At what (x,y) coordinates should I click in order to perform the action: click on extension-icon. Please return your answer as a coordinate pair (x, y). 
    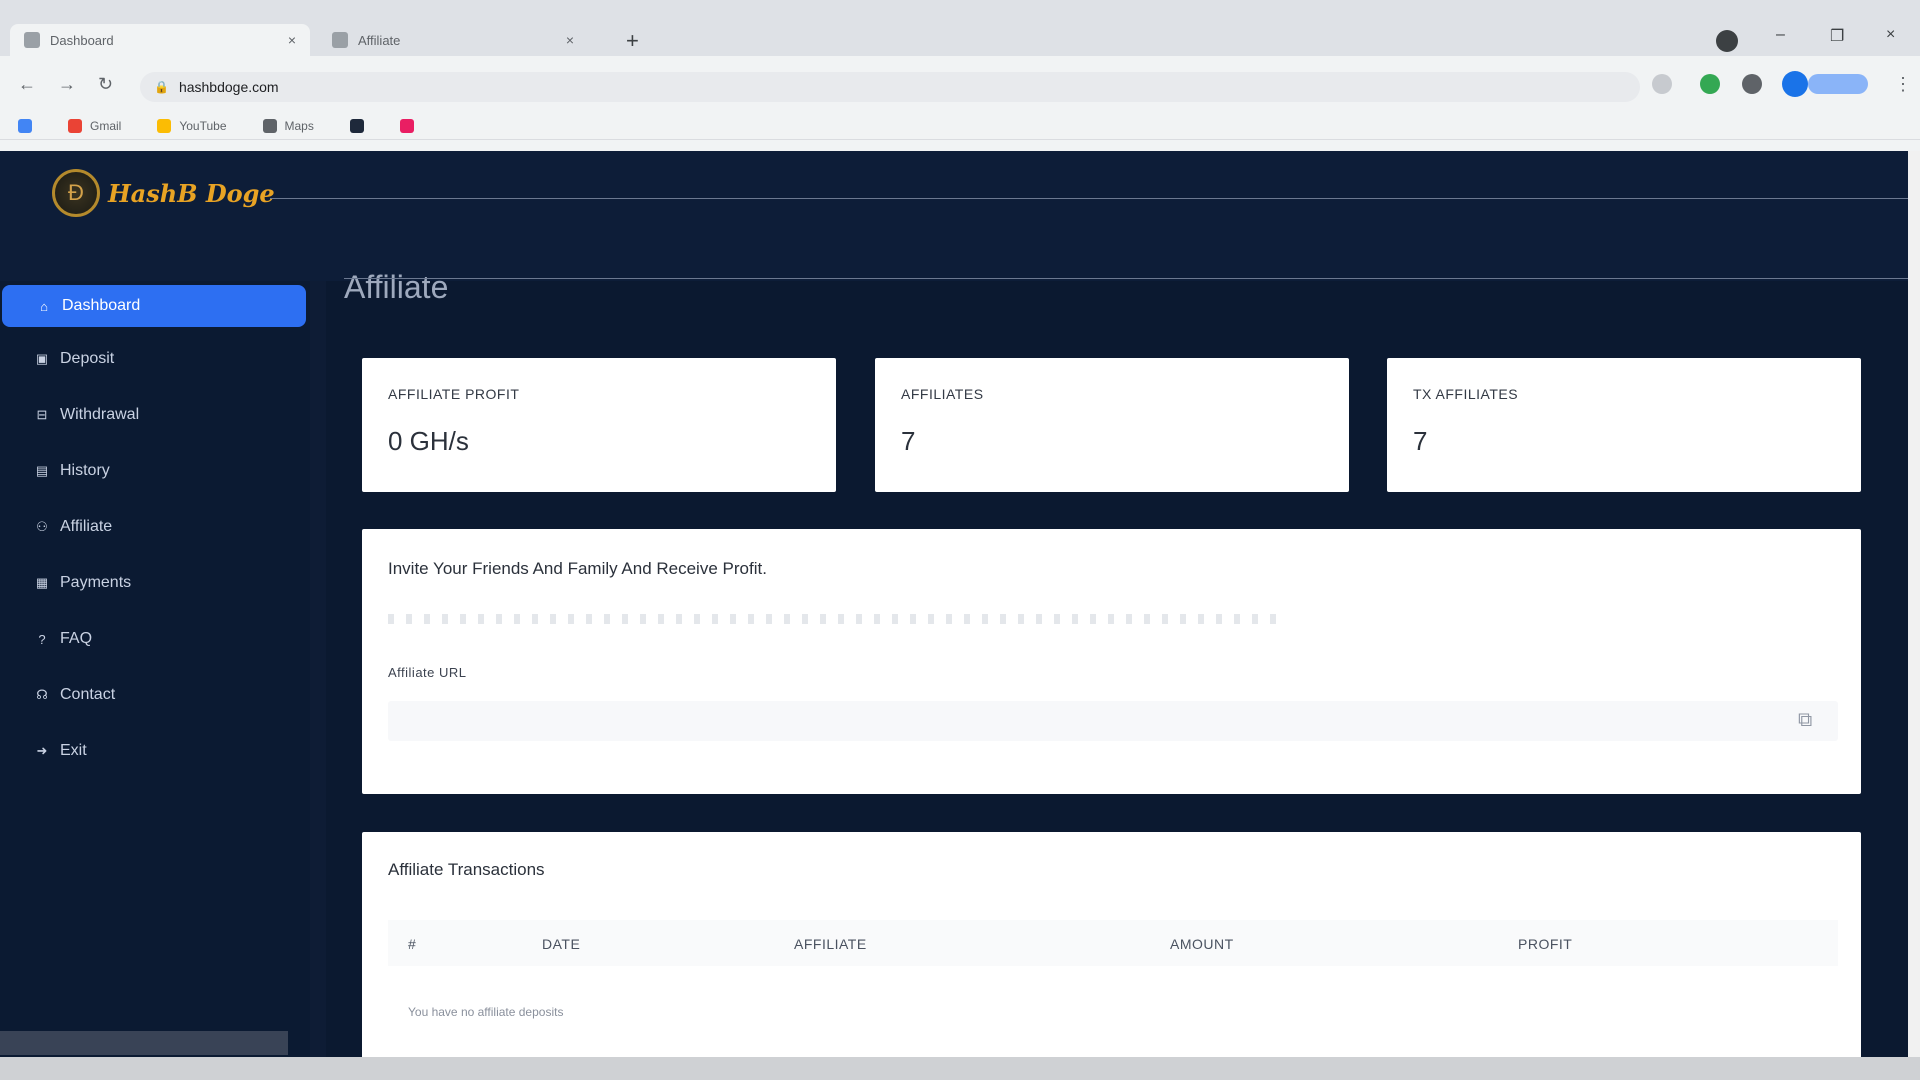
    Looking at the image, I should click on (1710, 84).